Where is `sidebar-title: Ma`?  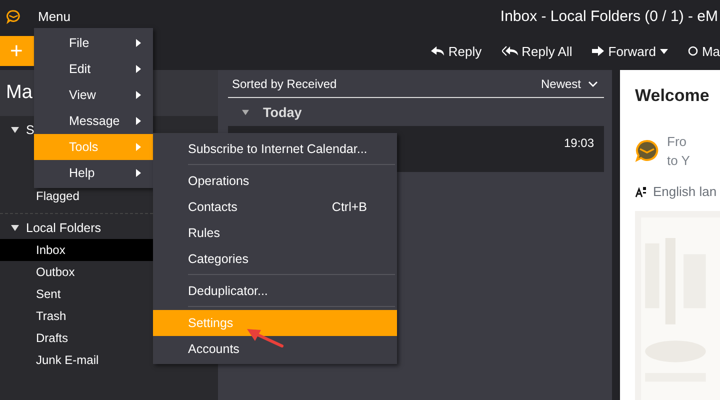 sidebar-title: Ma is located at coordinates (19, 93).